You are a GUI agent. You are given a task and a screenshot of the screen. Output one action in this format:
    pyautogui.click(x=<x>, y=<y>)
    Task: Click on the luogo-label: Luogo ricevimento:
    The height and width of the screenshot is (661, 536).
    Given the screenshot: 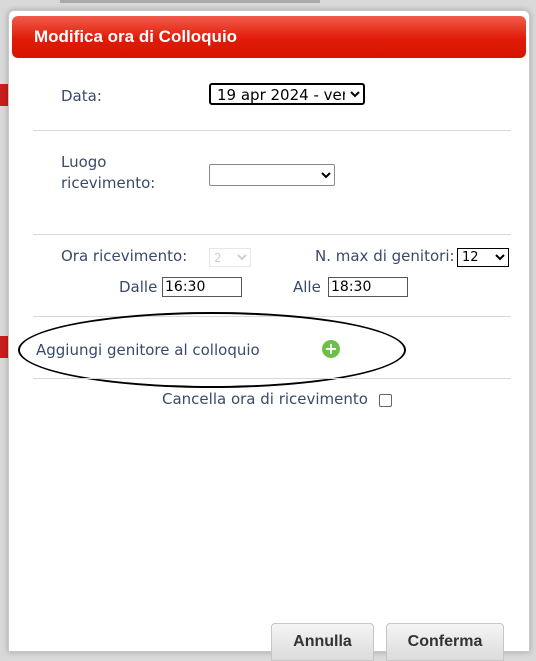 What is the action you would take?
    pyautogui.click(x=108, y=172)
    